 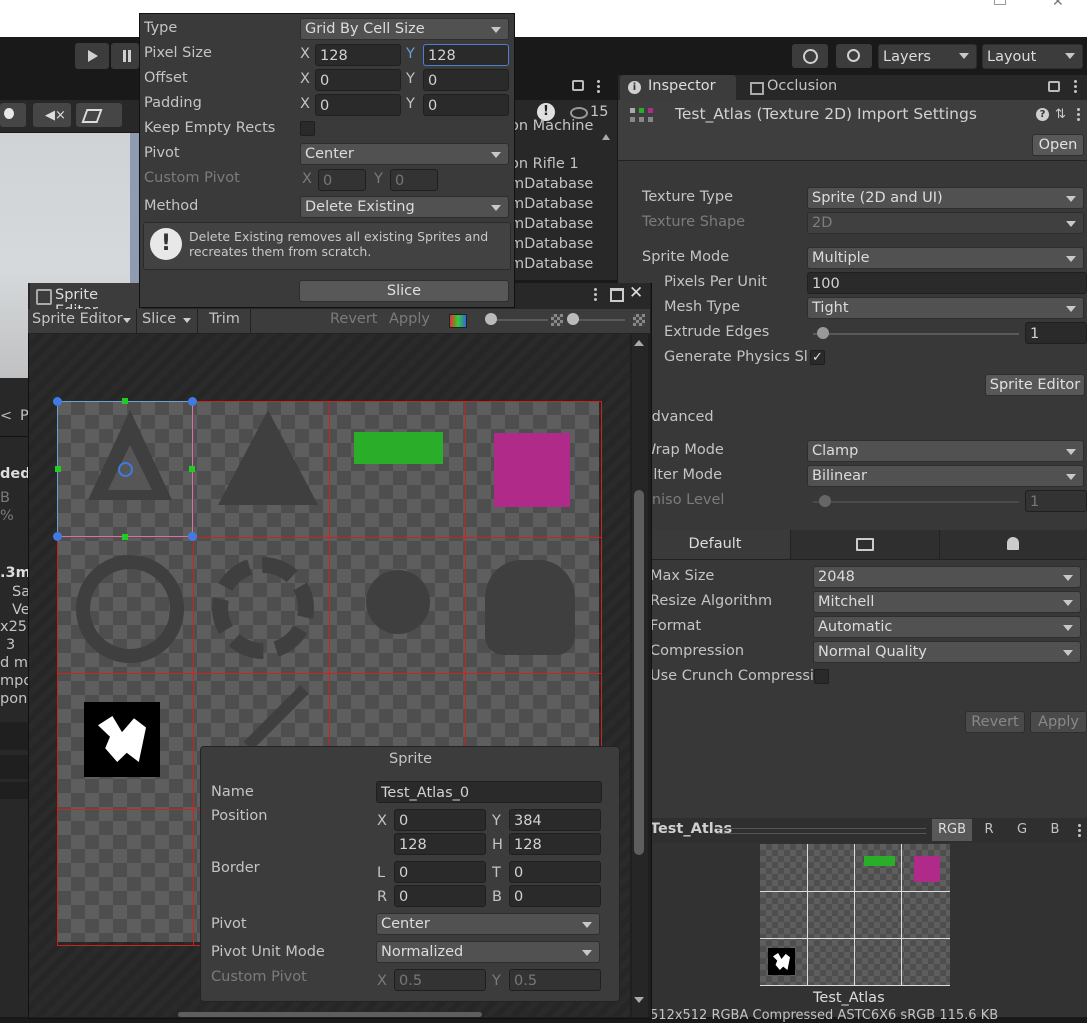 I want to click on slice-button: Slice, so click(x=404, y=291).